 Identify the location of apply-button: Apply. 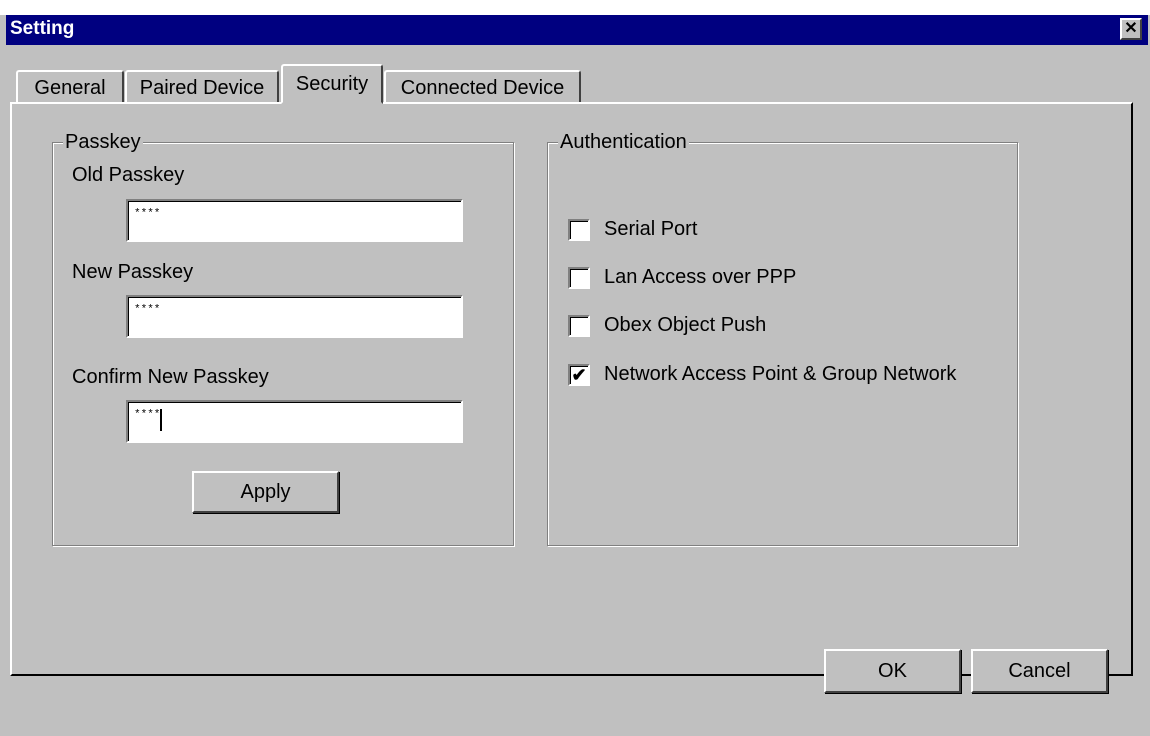
(265, 492).